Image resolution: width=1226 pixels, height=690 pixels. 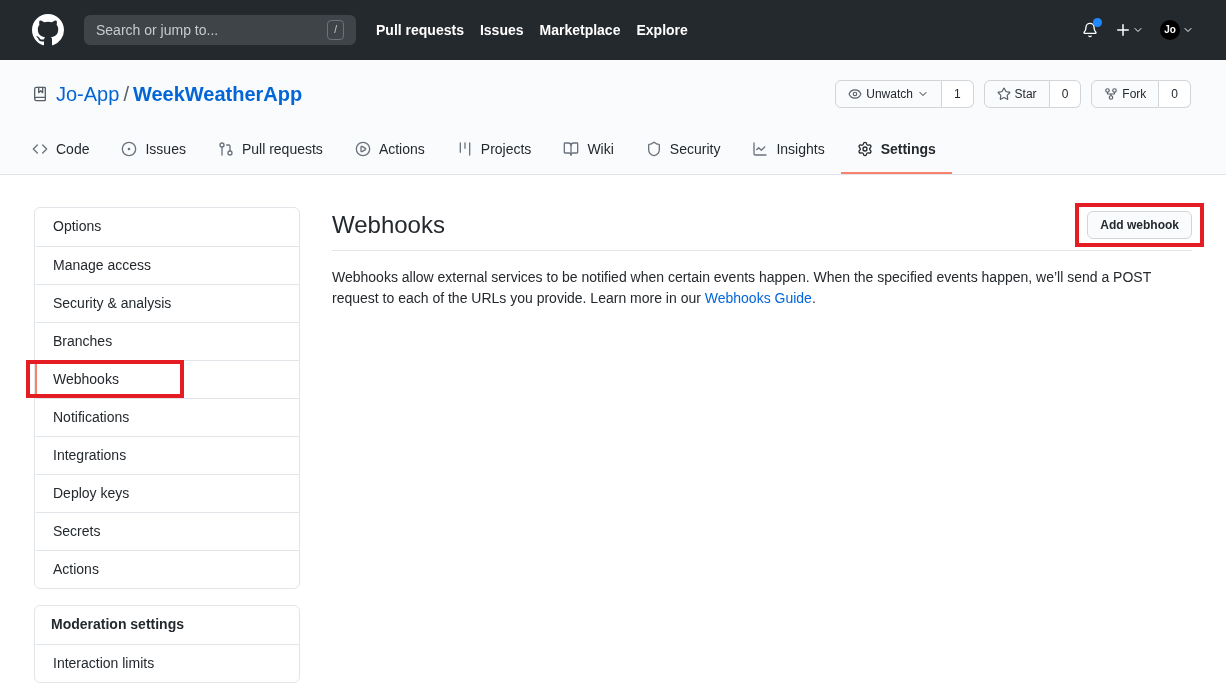 What do you see at coordinates (957, 94) in the screenshot?
I see `count-label: 1` at bounding box center [957, 94].